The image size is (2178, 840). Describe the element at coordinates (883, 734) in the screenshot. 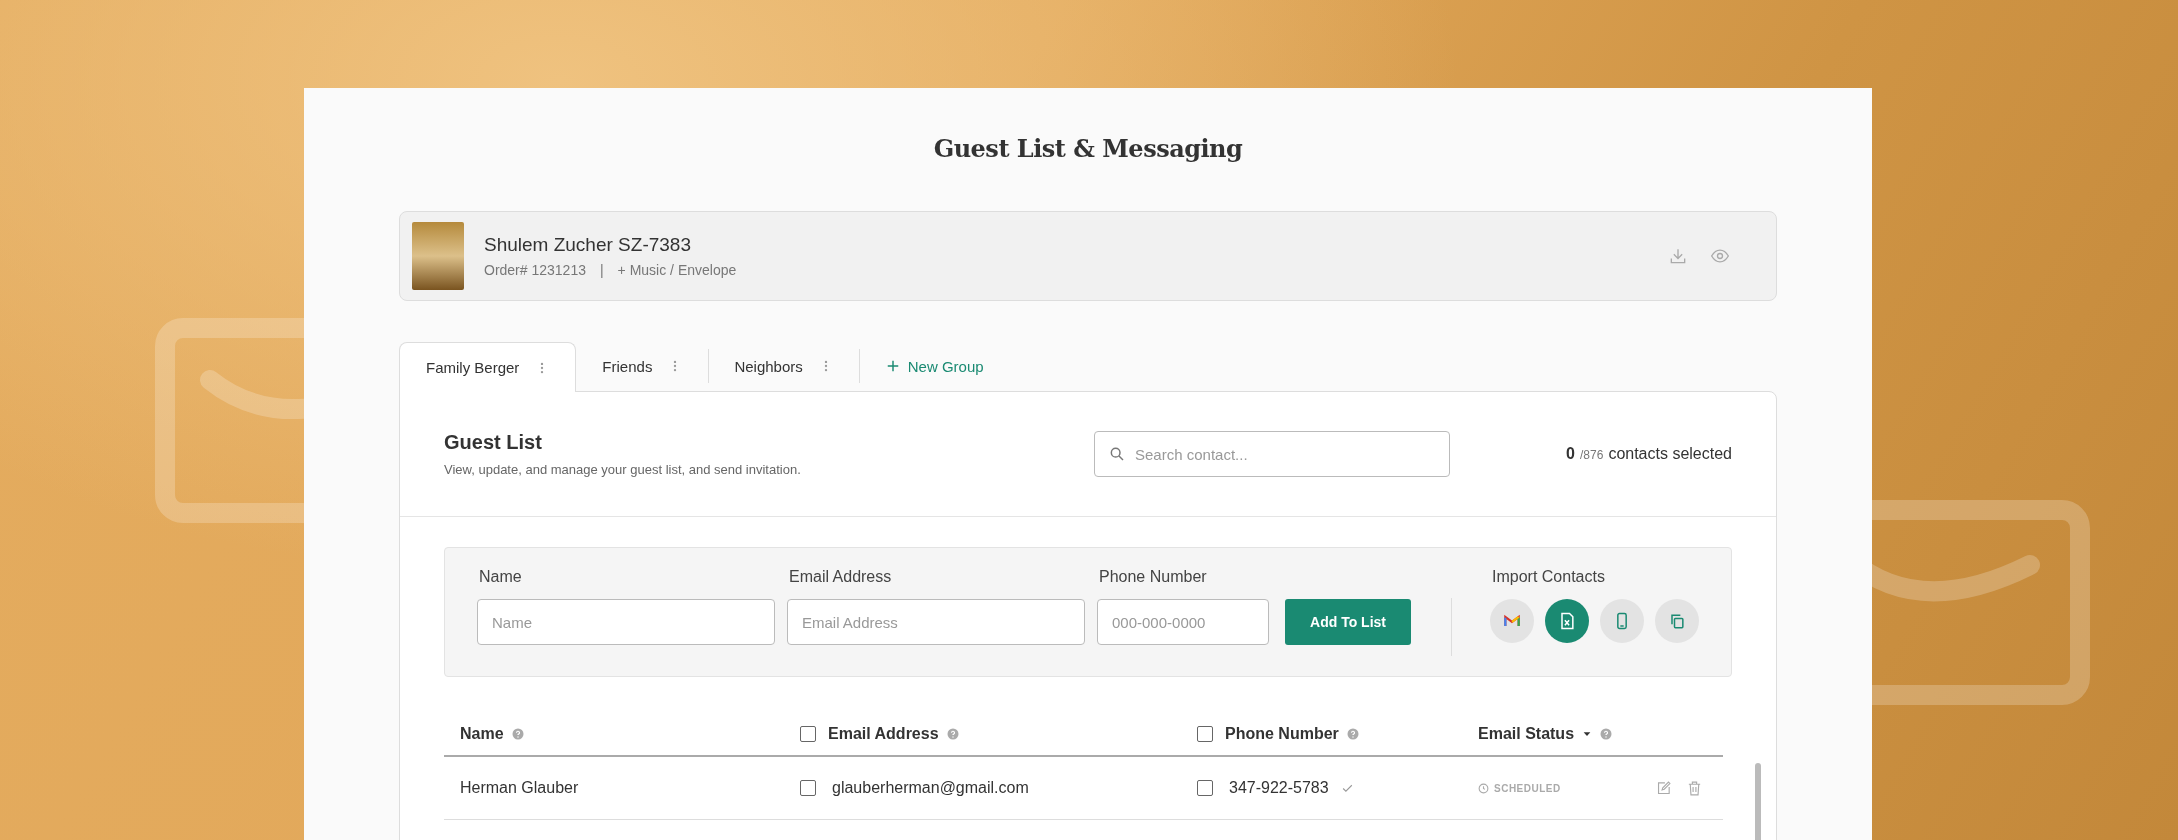

I see `column-header: Email Address` at that location.